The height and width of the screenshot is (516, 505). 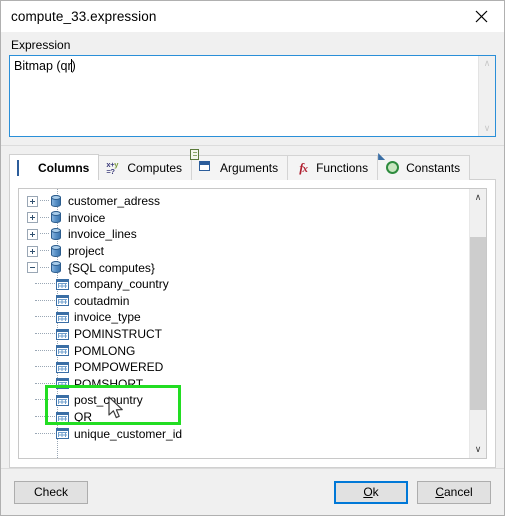 I want to click on tab-computes: x+y =? Computes, so click(x=145, y=167).